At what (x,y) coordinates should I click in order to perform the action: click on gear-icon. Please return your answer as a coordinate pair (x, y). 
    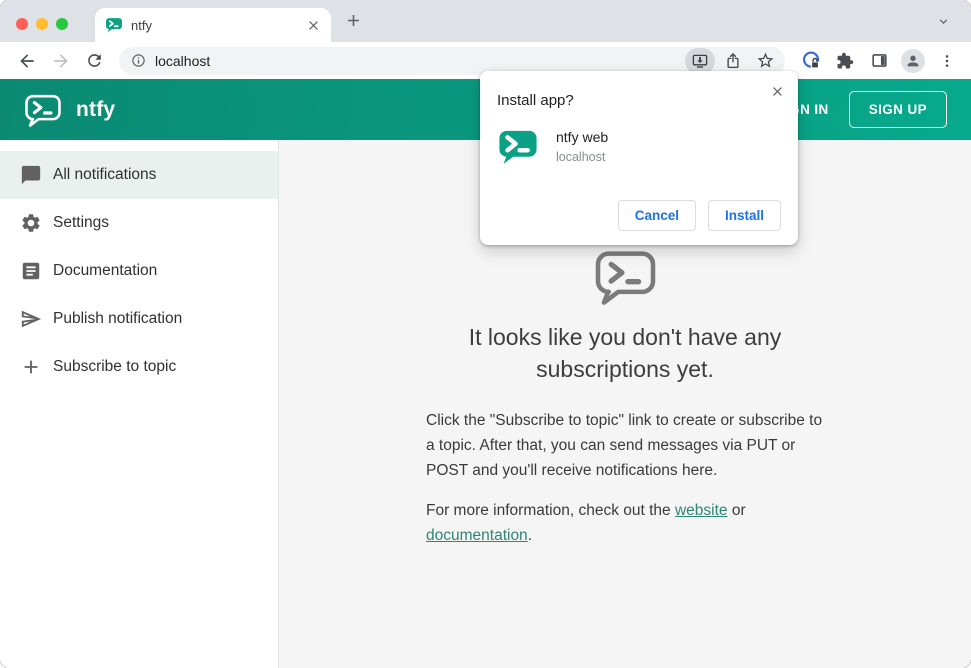
    Looking at the image, I should click on (31, 223).